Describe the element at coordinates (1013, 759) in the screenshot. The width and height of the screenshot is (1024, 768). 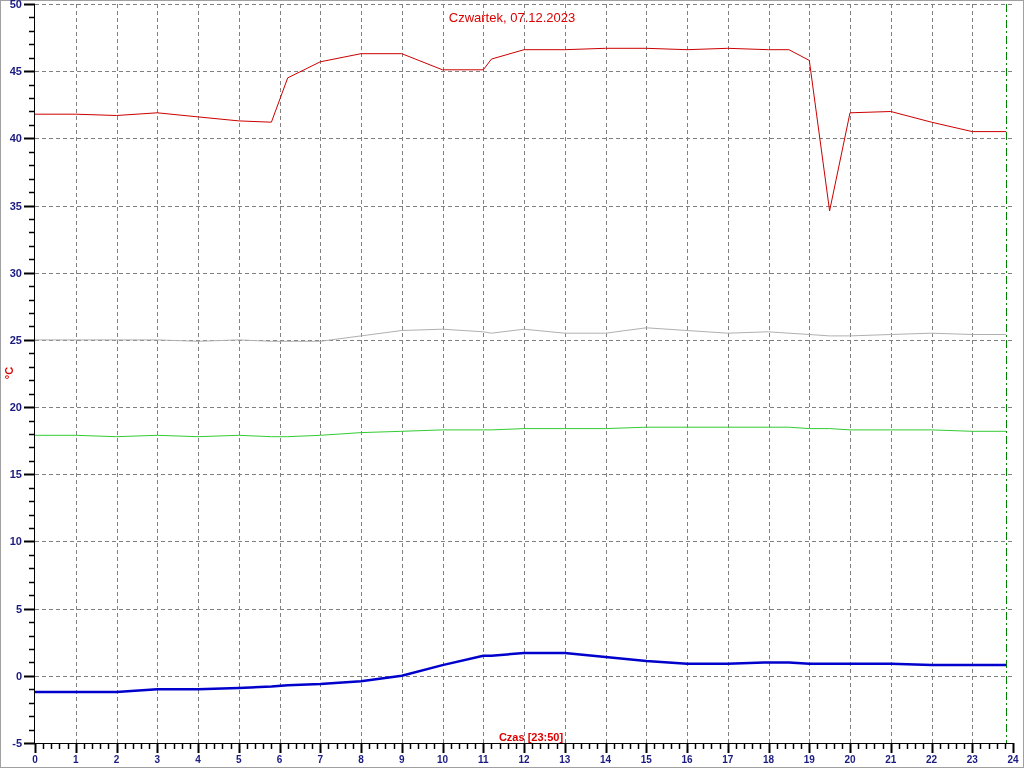
I see `tick-label: 24` at that location.